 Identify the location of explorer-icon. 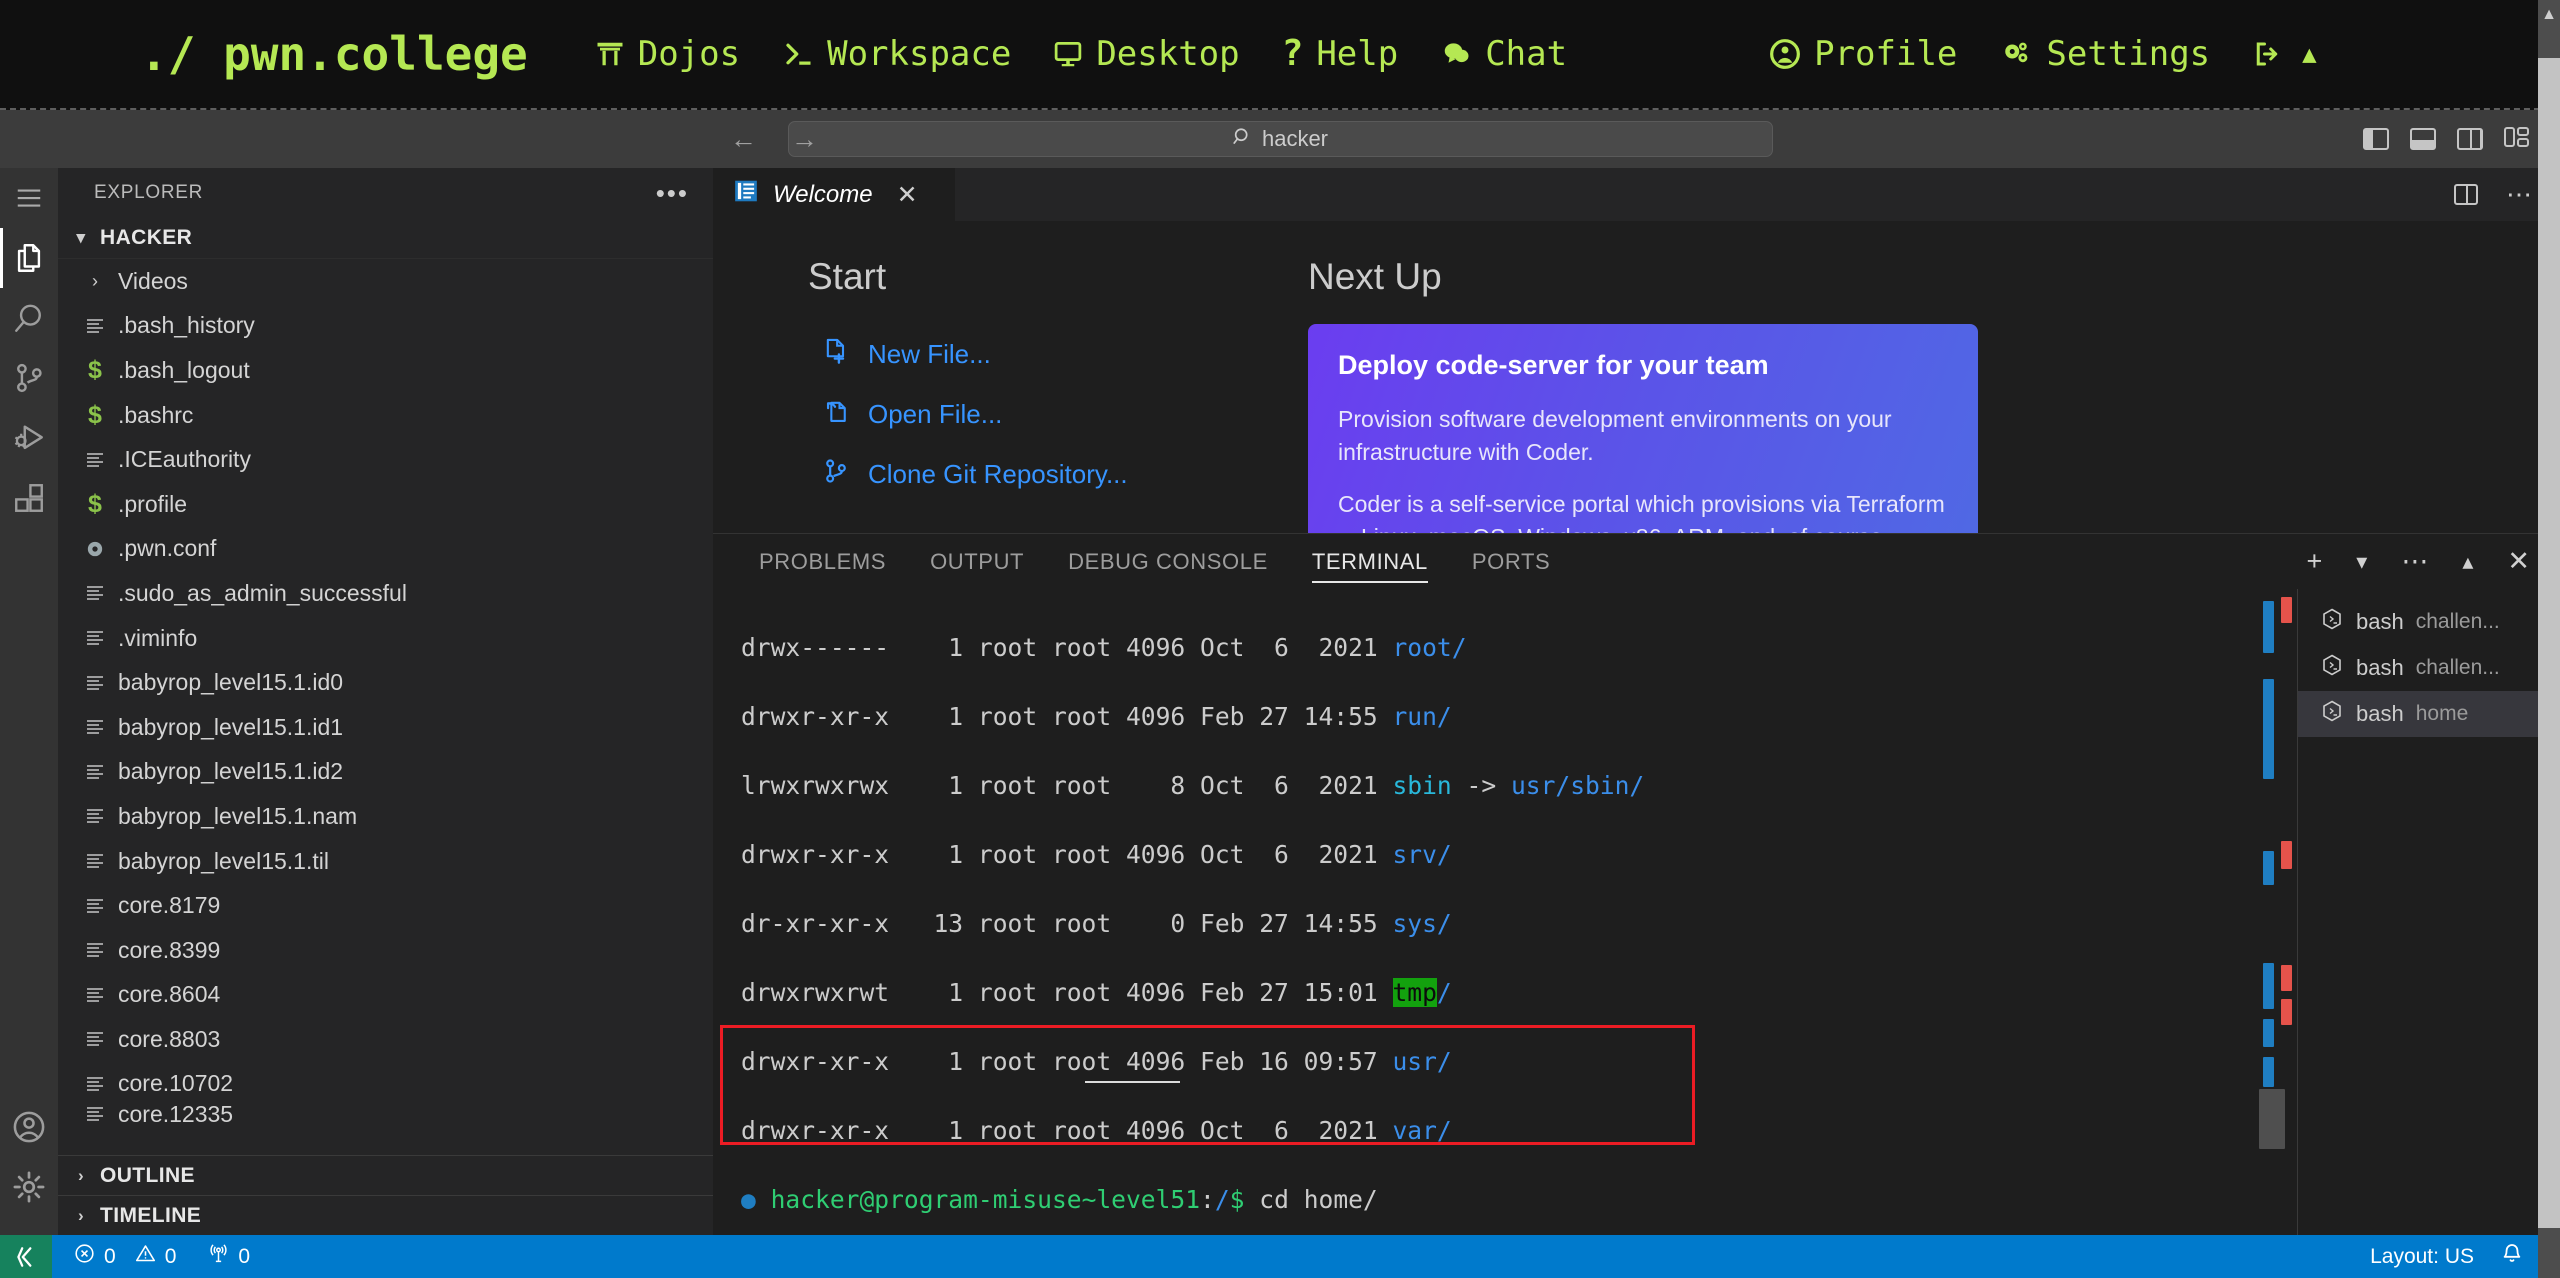
(29, 258).